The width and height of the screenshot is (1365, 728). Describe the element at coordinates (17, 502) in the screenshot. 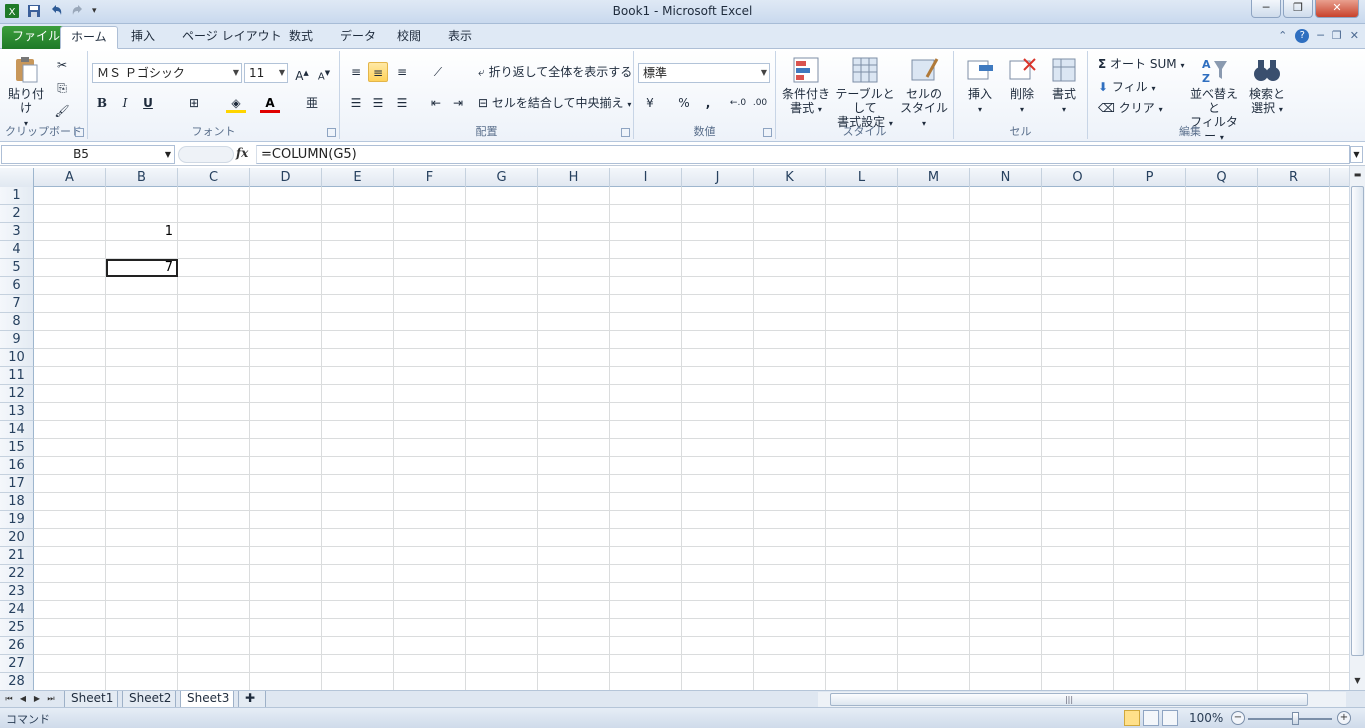

I see `row-header-18: 18` at that location.